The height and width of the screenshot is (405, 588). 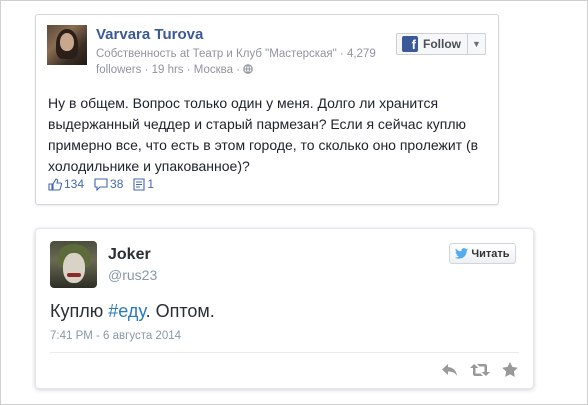 What do you see at coordinates (510, 369) in the screenshot?
I see `star-icon` at bounding box center [510, 369].